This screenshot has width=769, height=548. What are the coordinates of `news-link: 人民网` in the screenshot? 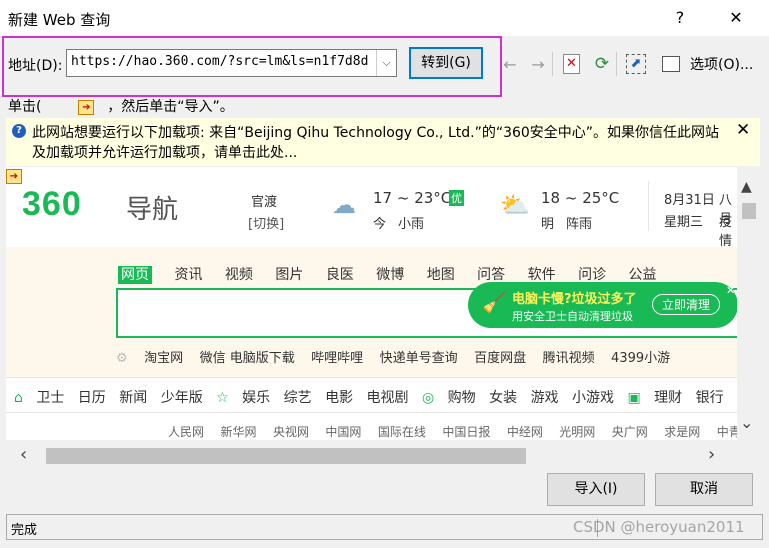 It's located at (186, 432).